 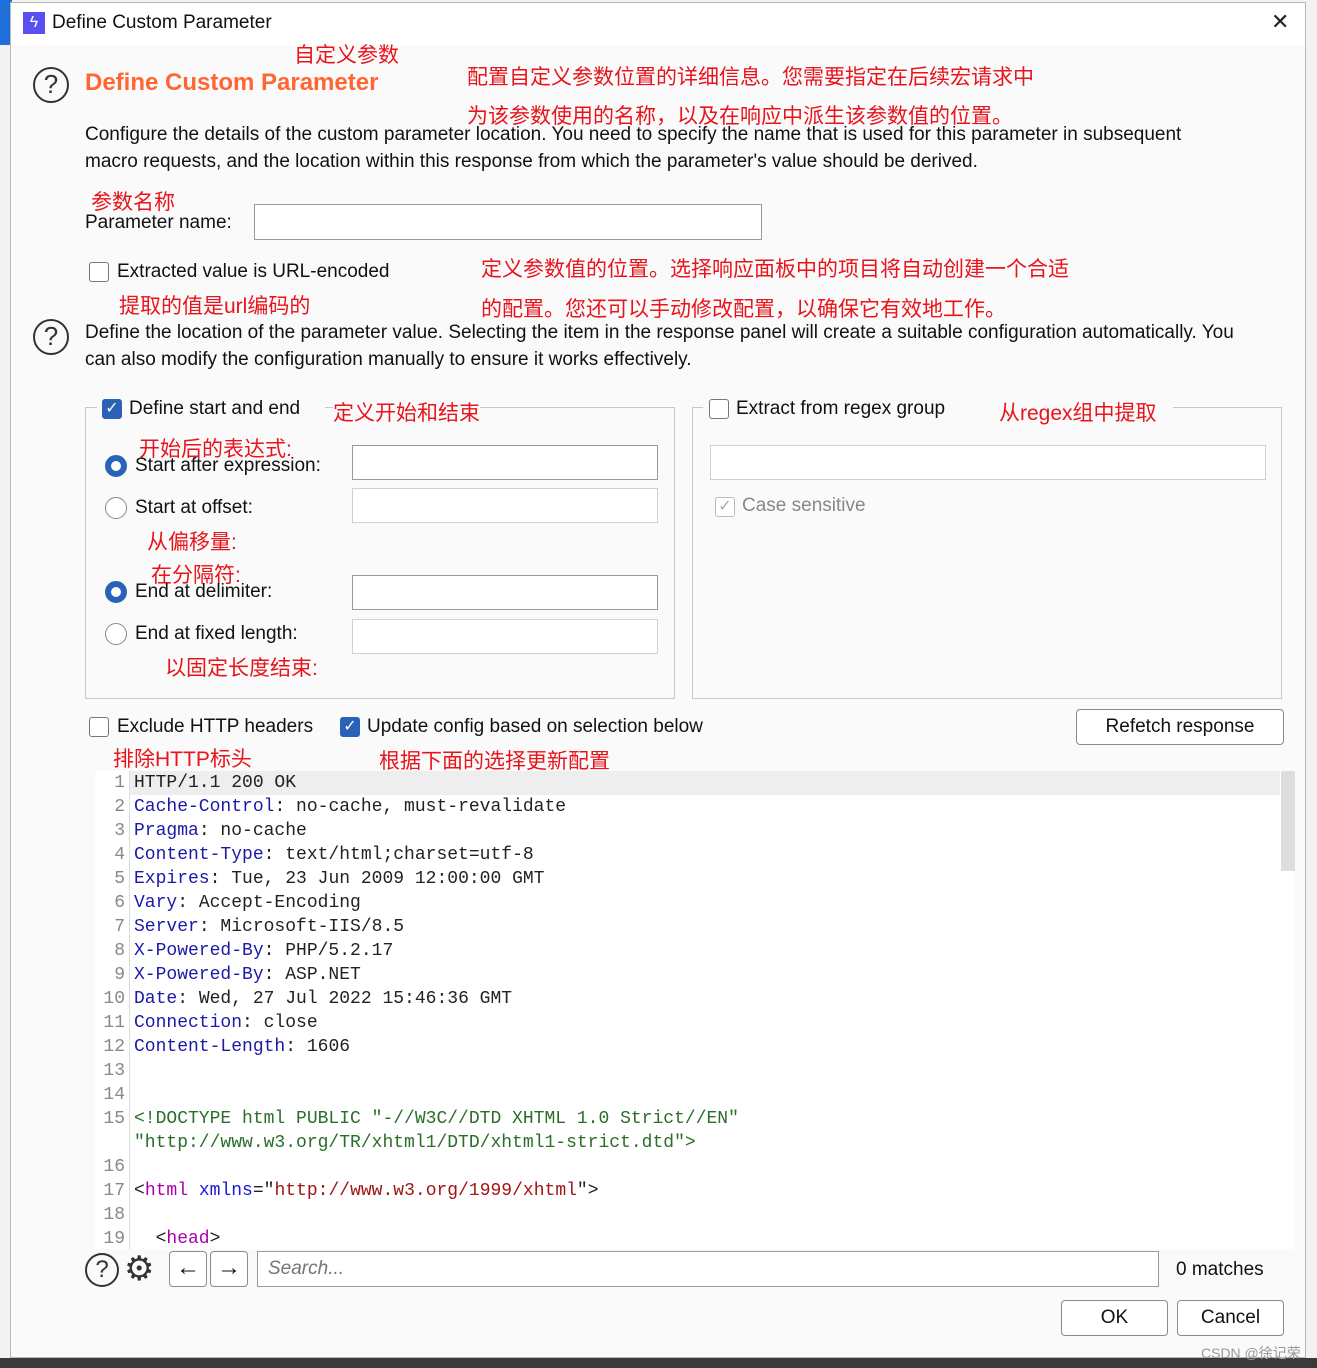 What do you see at coordinates (215, 726) in the screenshot?
I see `exclude-headers-label: Exclude HTTP headers` at bounding box center [215, 726].